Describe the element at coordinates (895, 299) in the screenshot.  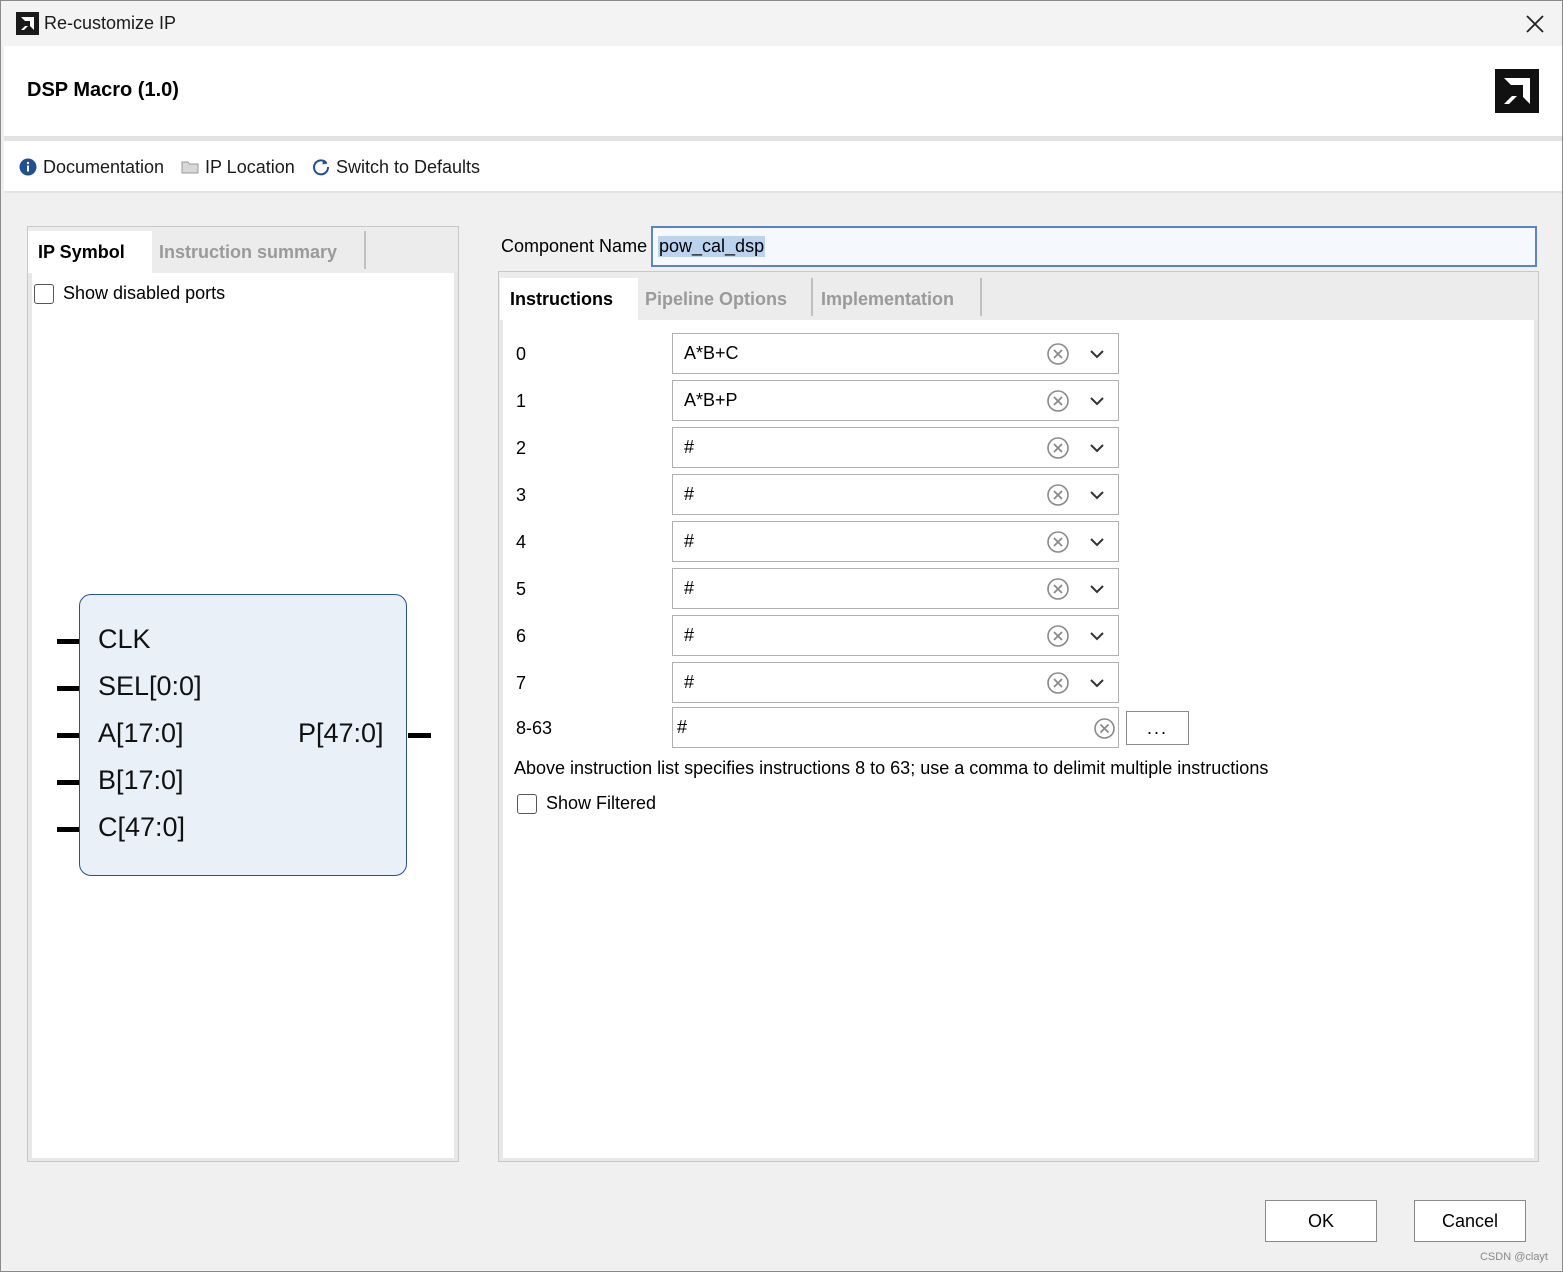
I see `tab-implementation: Implementation` at that location.